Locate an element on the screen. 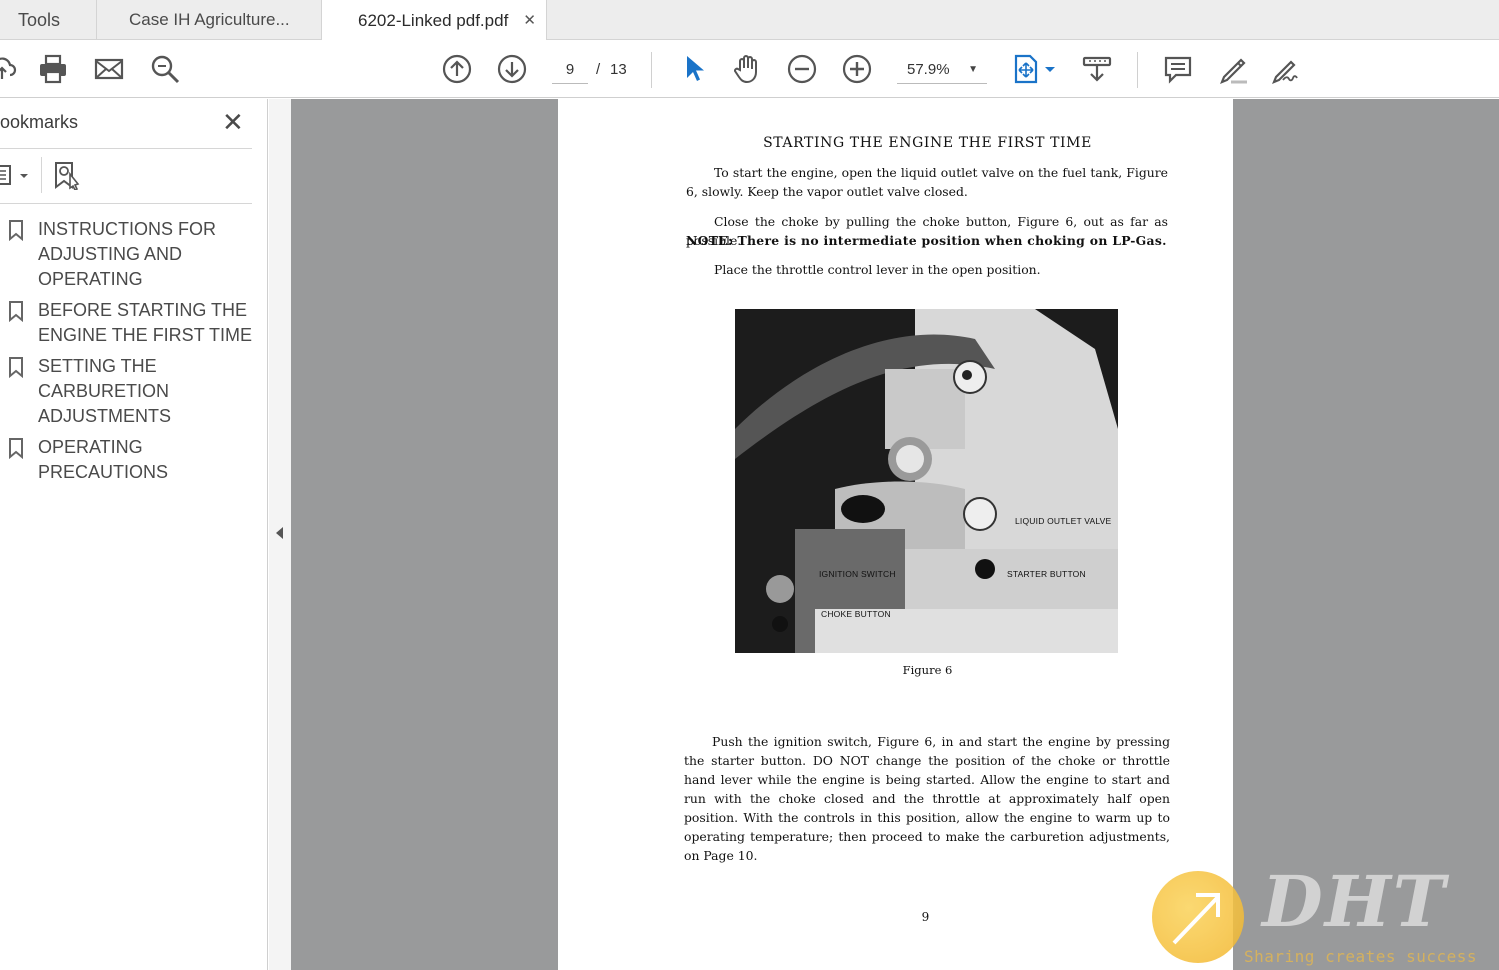  collapse-panel-handle is located at coordinates (280, 534).